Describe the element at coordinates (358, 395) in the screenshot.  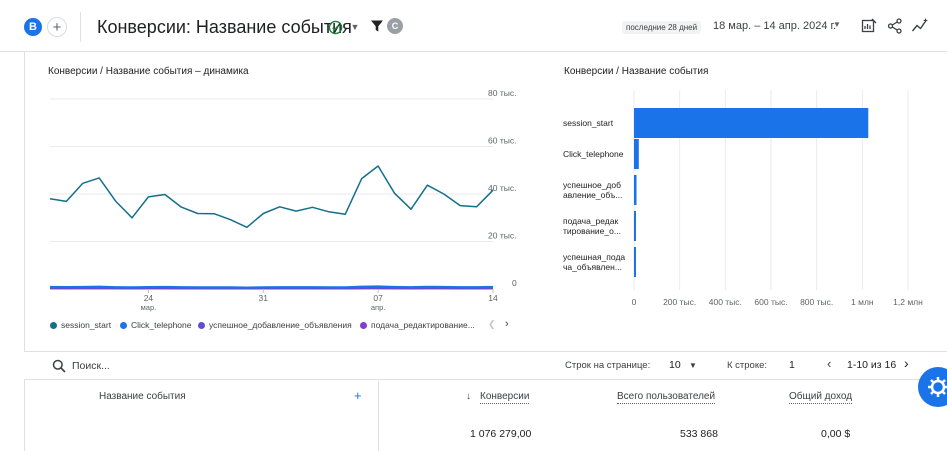
I see `add-dimension-icon: +` at that location.